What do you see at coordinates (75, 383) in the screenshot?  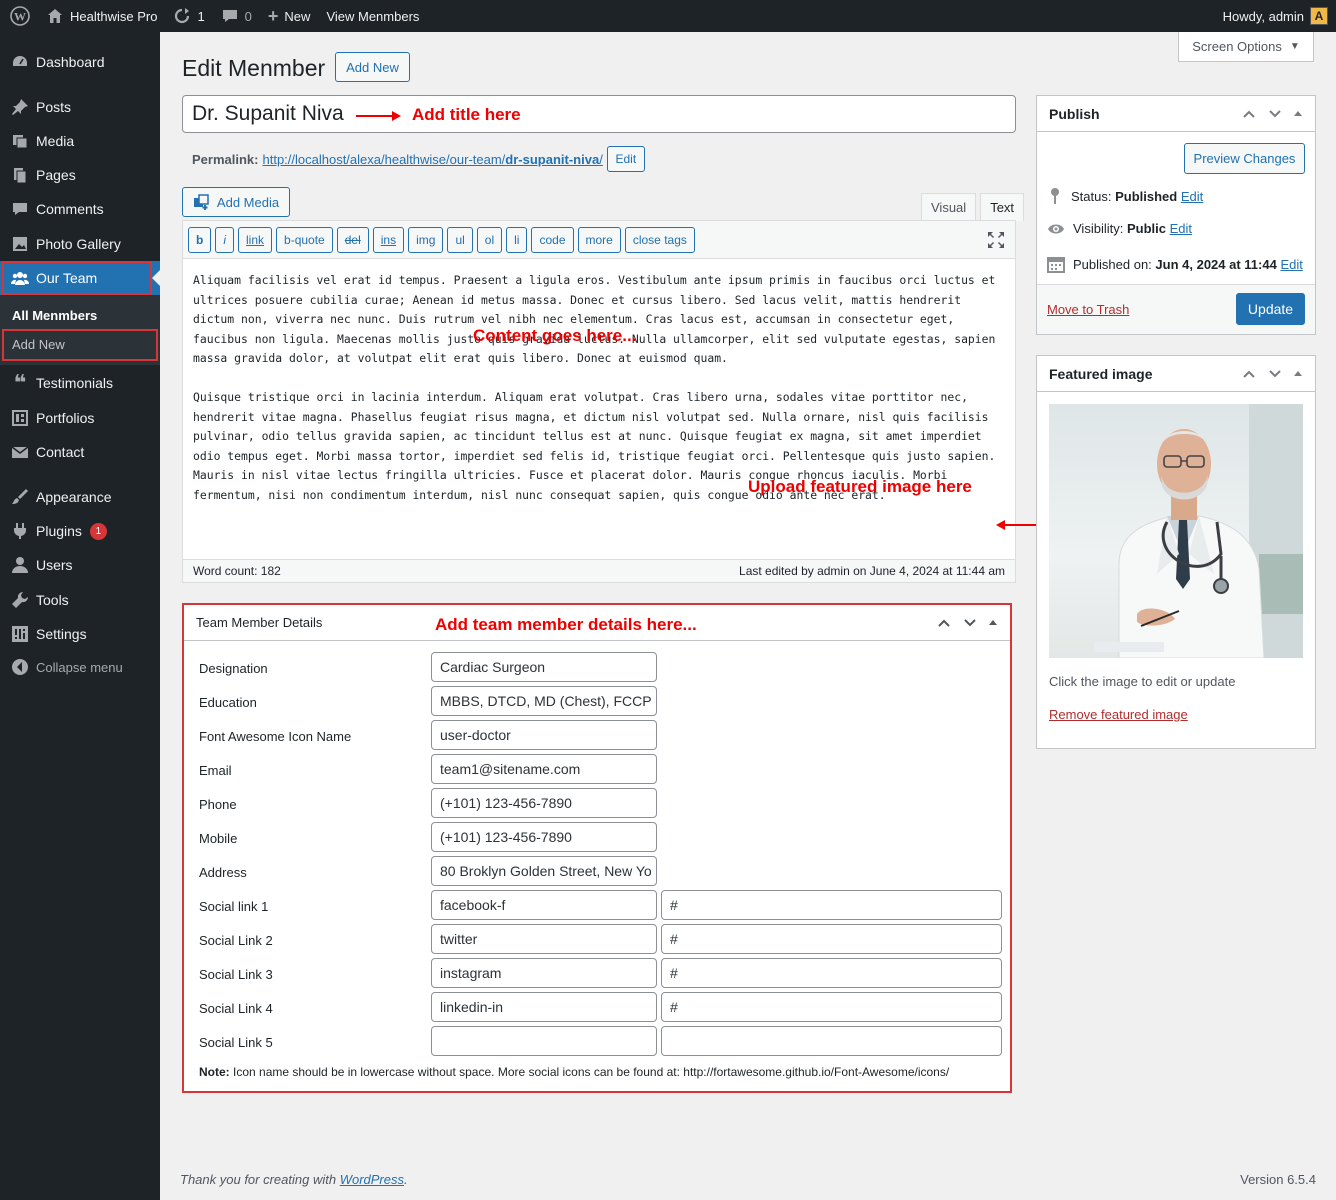 I see `sidebar-item-label: Testimonials` at bounding box center [75, 383].